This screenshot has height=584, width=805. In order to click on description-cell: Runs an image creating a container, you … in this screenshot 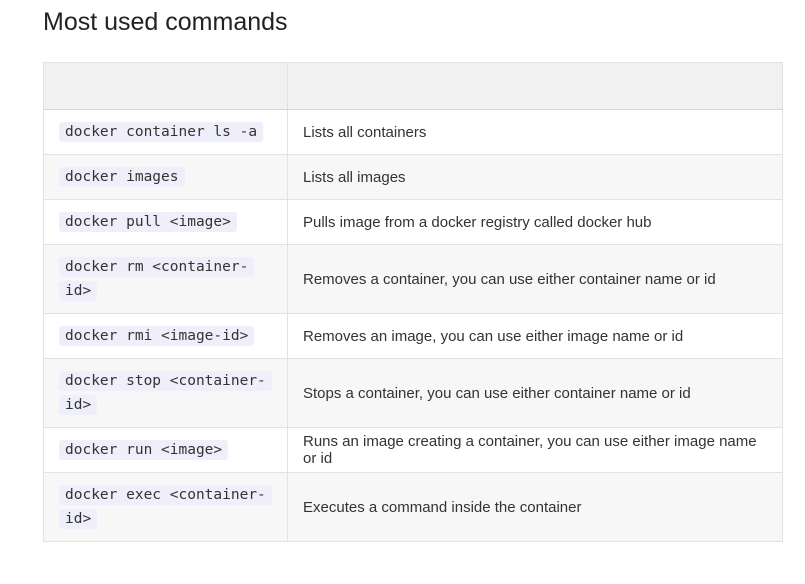, I will do `click(535, 450)`.